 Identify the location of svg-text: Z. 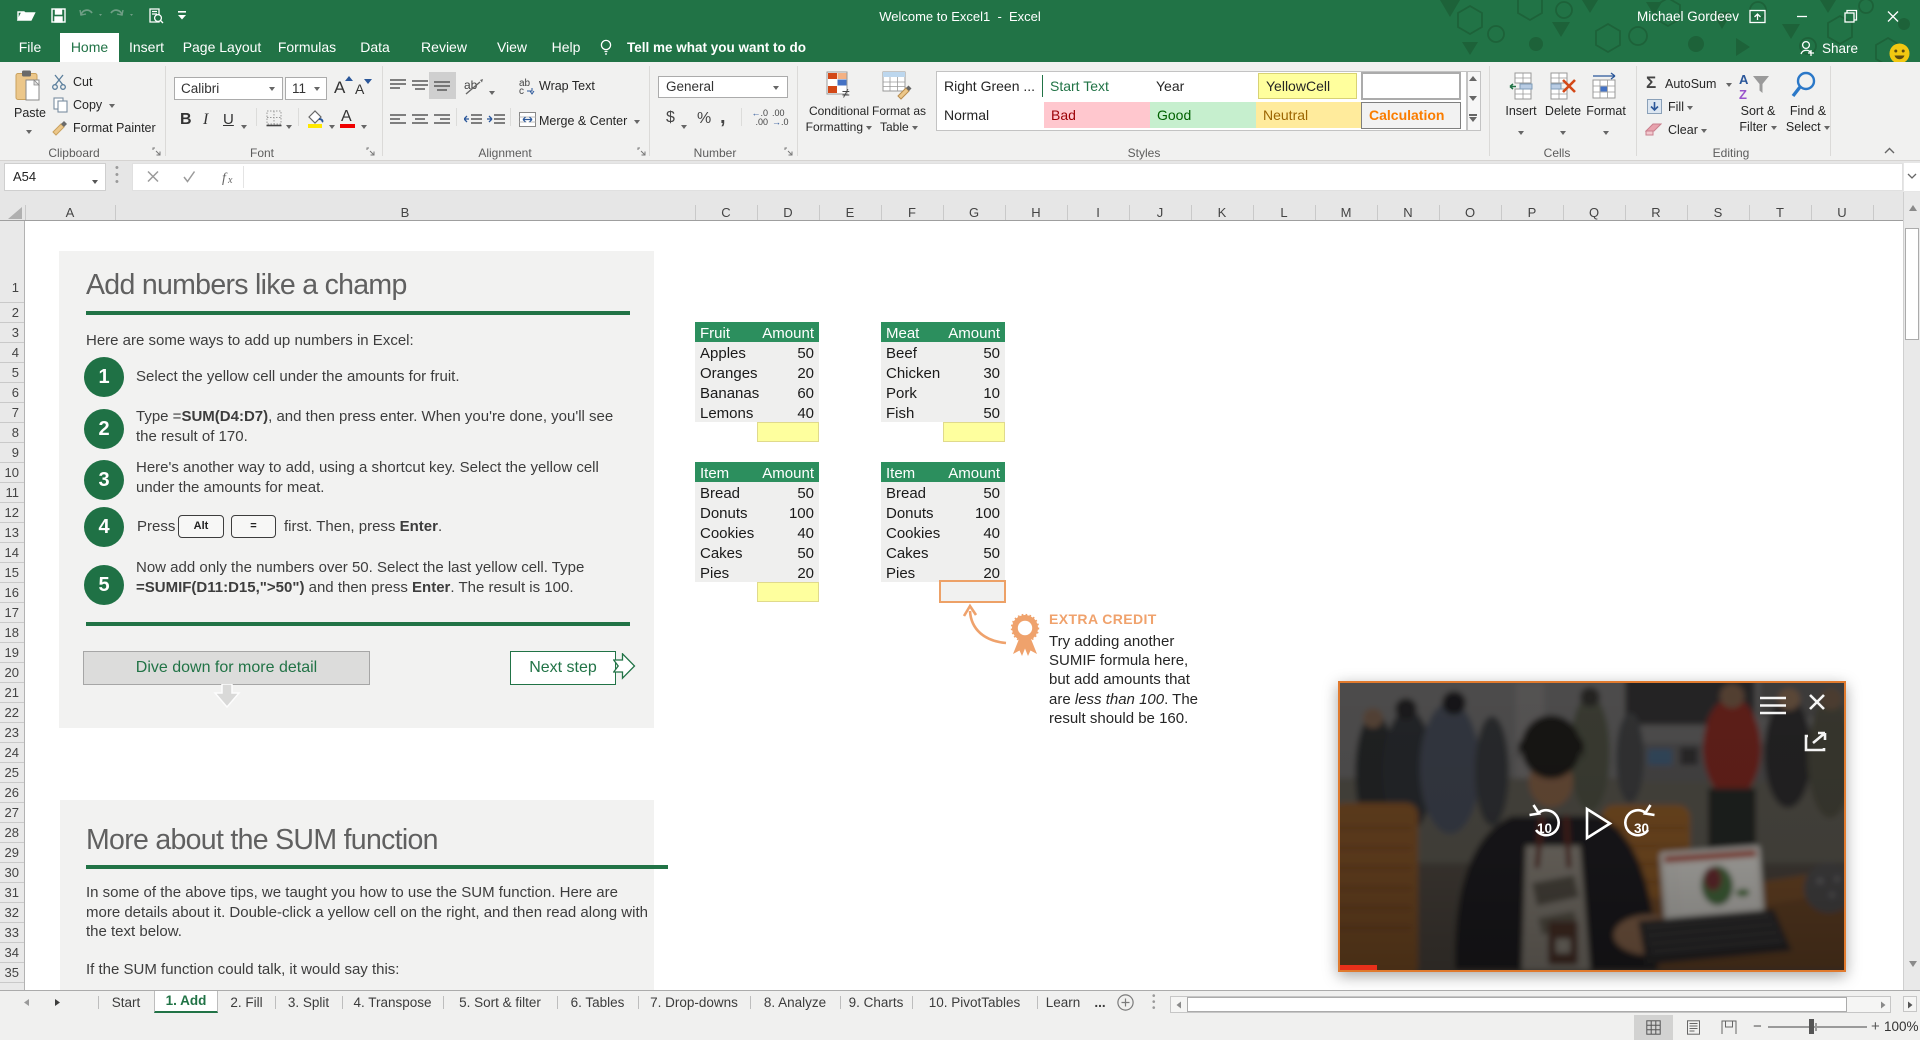
(1743, 94).